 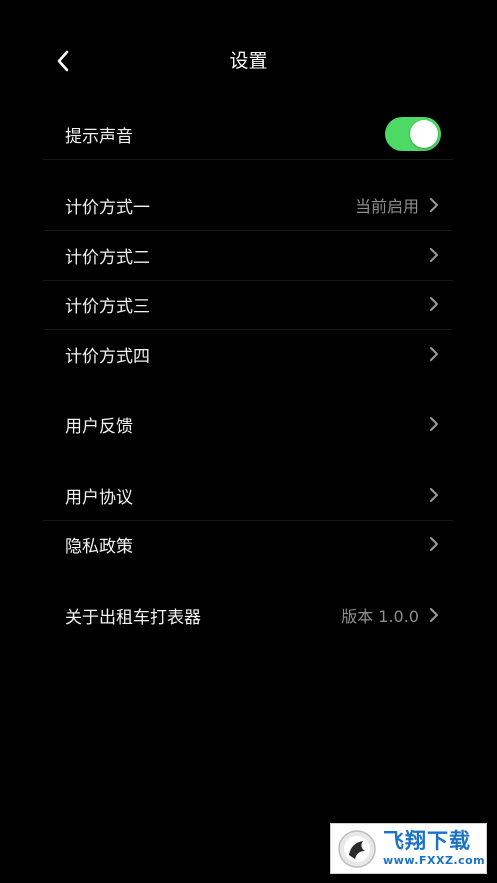 What do you see at coordinates (99, 546) in the screenshot?
I see `privacy-policy-label: 隐私政策` at bounding box center [99, 546].